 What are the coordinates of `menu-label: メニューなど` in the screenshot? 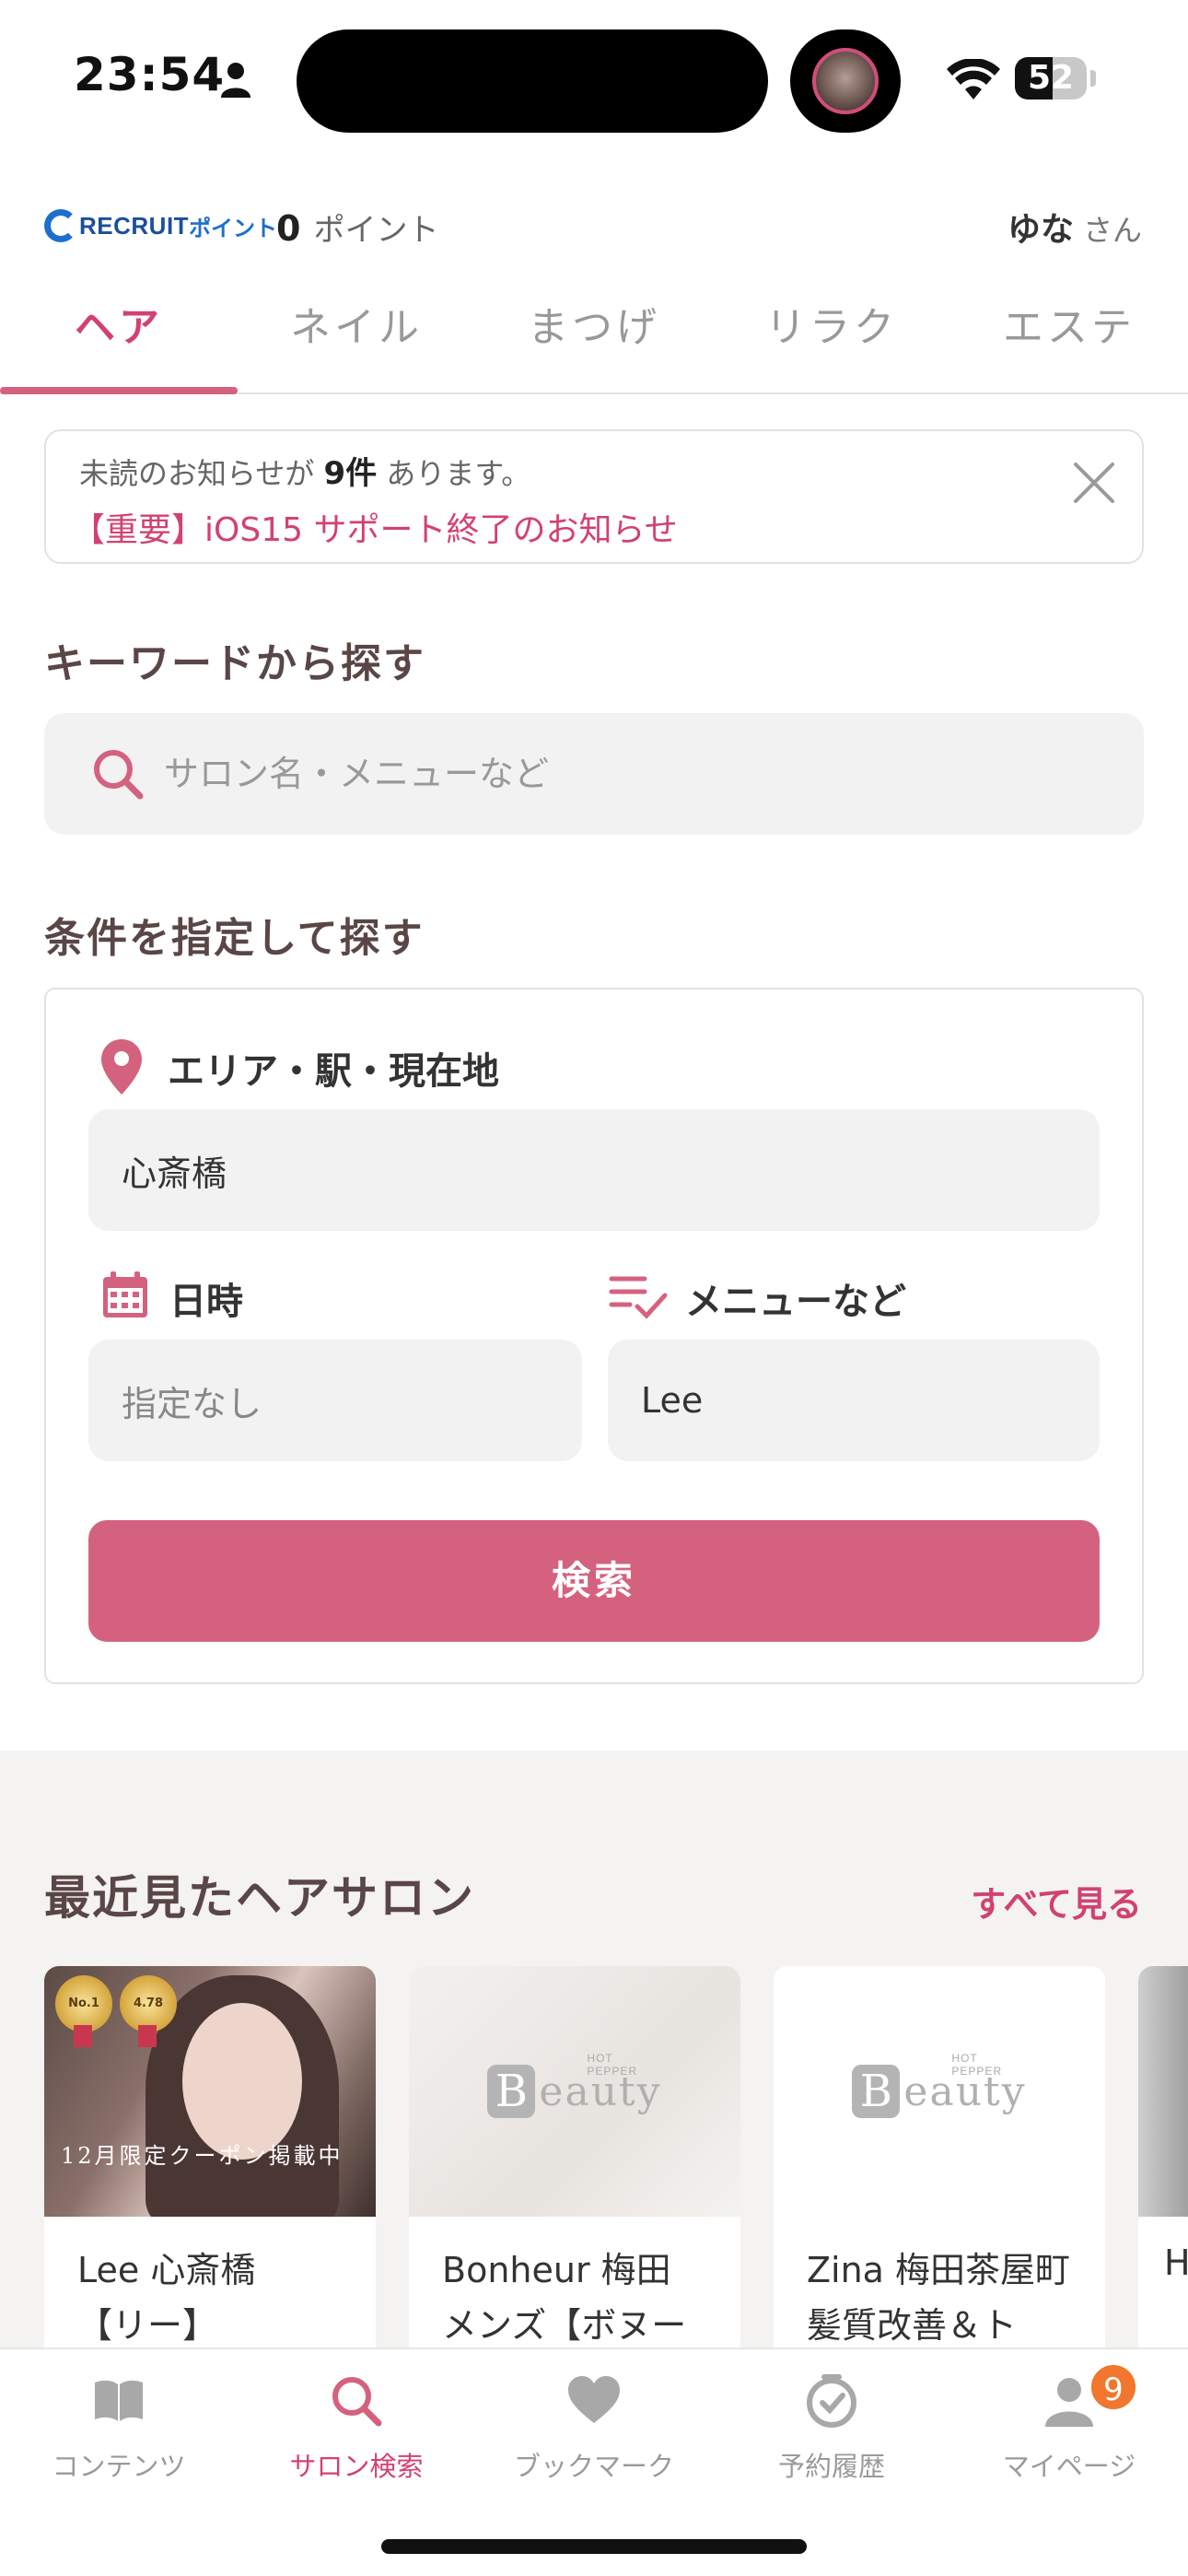 It's located at (795, 1302).